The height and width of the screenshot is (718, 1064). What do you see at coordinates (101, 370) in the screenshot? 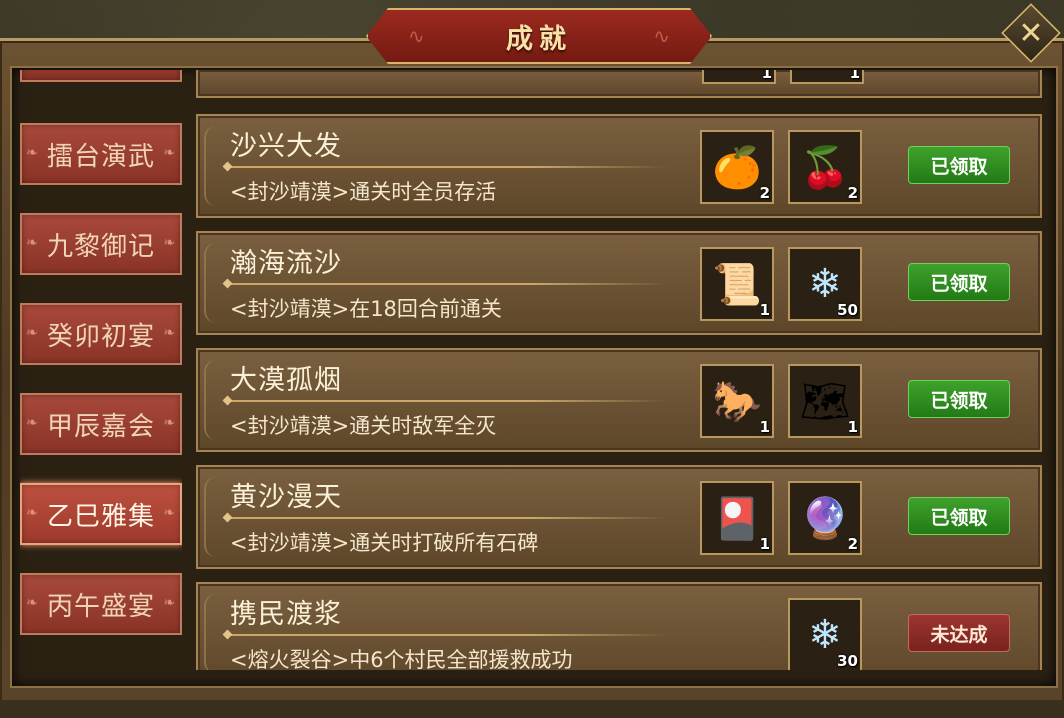
I see `category-sidebar: 擂台演武 九黎御记 癸卯初宴 甲辰嘉会 乙巳雅集 丙午盛宴` at bounding box center [101, 370].